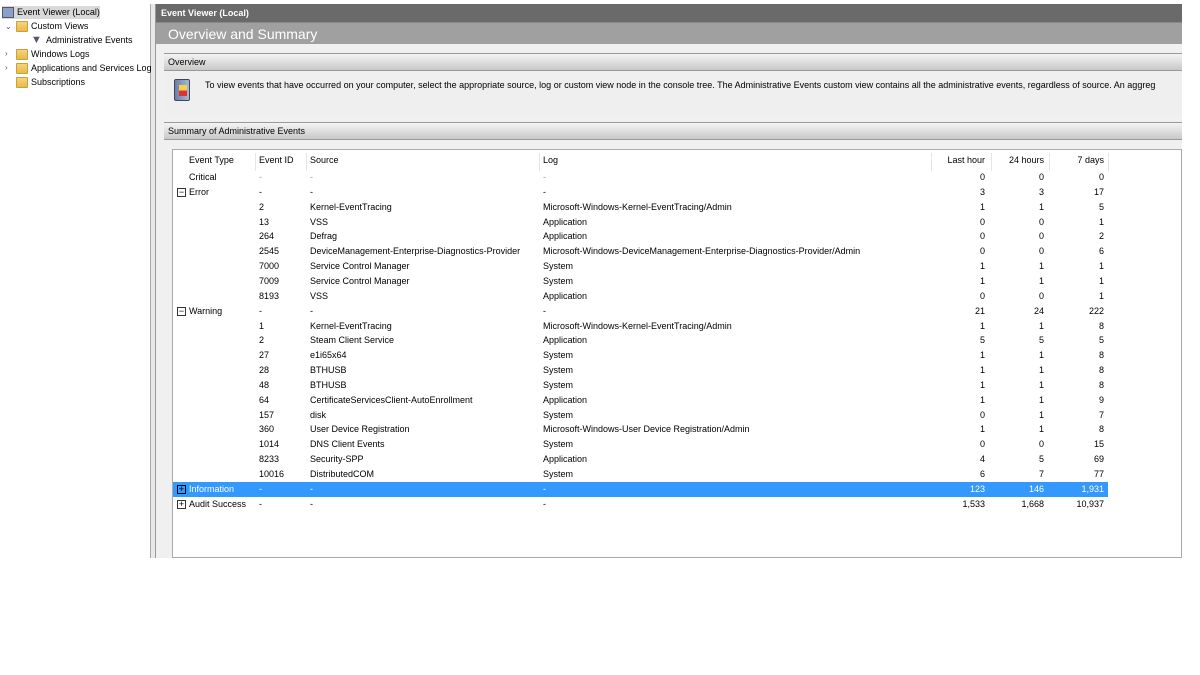  I want to click on table-row: Critical - - - 0 0 0, so click(640, 177).